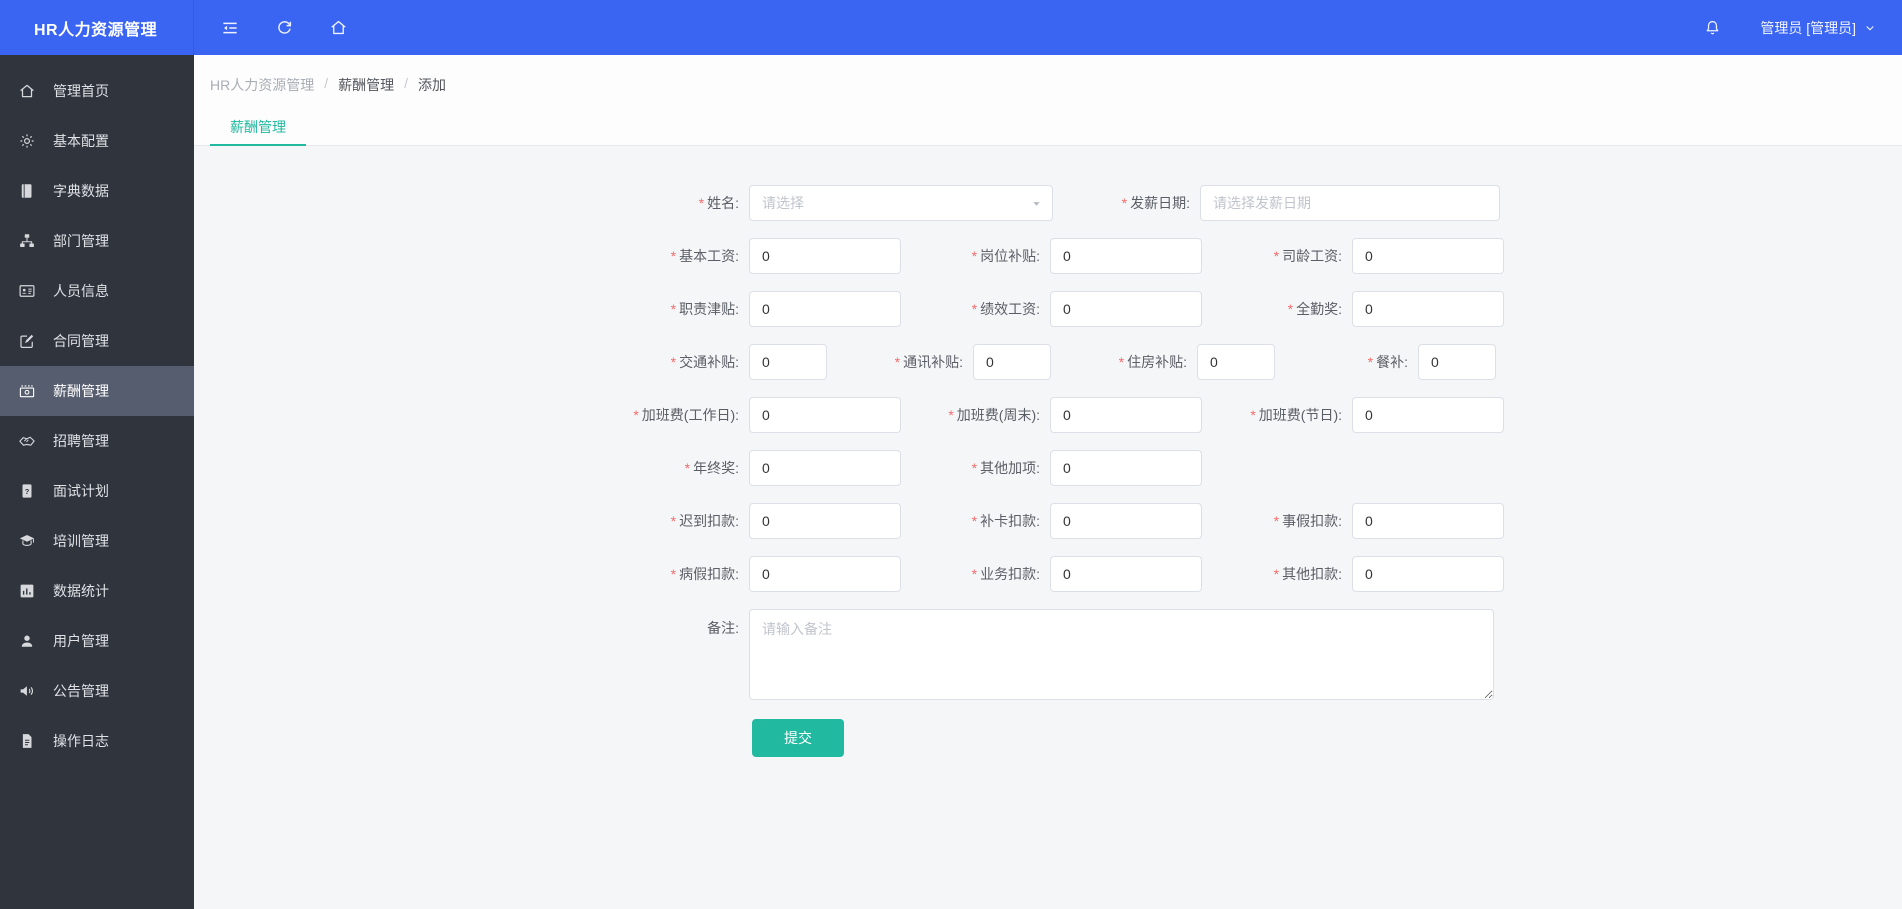  I want to click on sidebar-item-basic-config: 基本配置, so click(97, 141).